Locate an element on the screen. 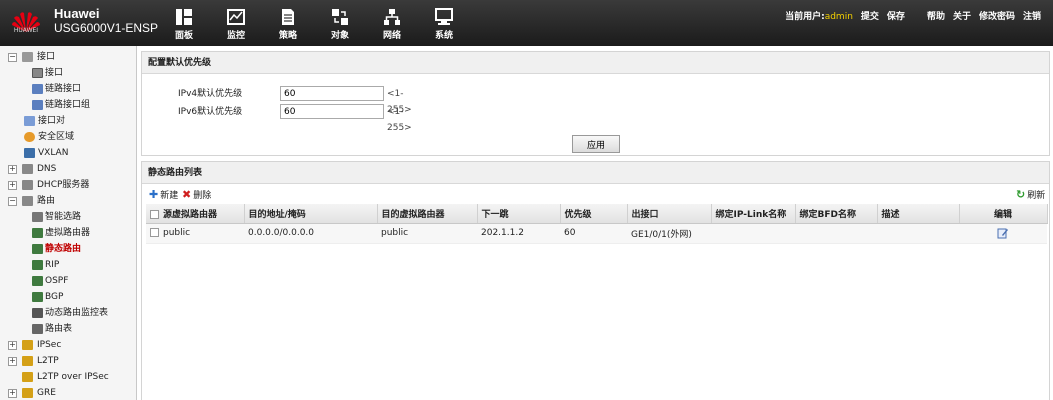 This screenshot has width=1053, height=400. dns-icon is located at coordinates (27, 169).